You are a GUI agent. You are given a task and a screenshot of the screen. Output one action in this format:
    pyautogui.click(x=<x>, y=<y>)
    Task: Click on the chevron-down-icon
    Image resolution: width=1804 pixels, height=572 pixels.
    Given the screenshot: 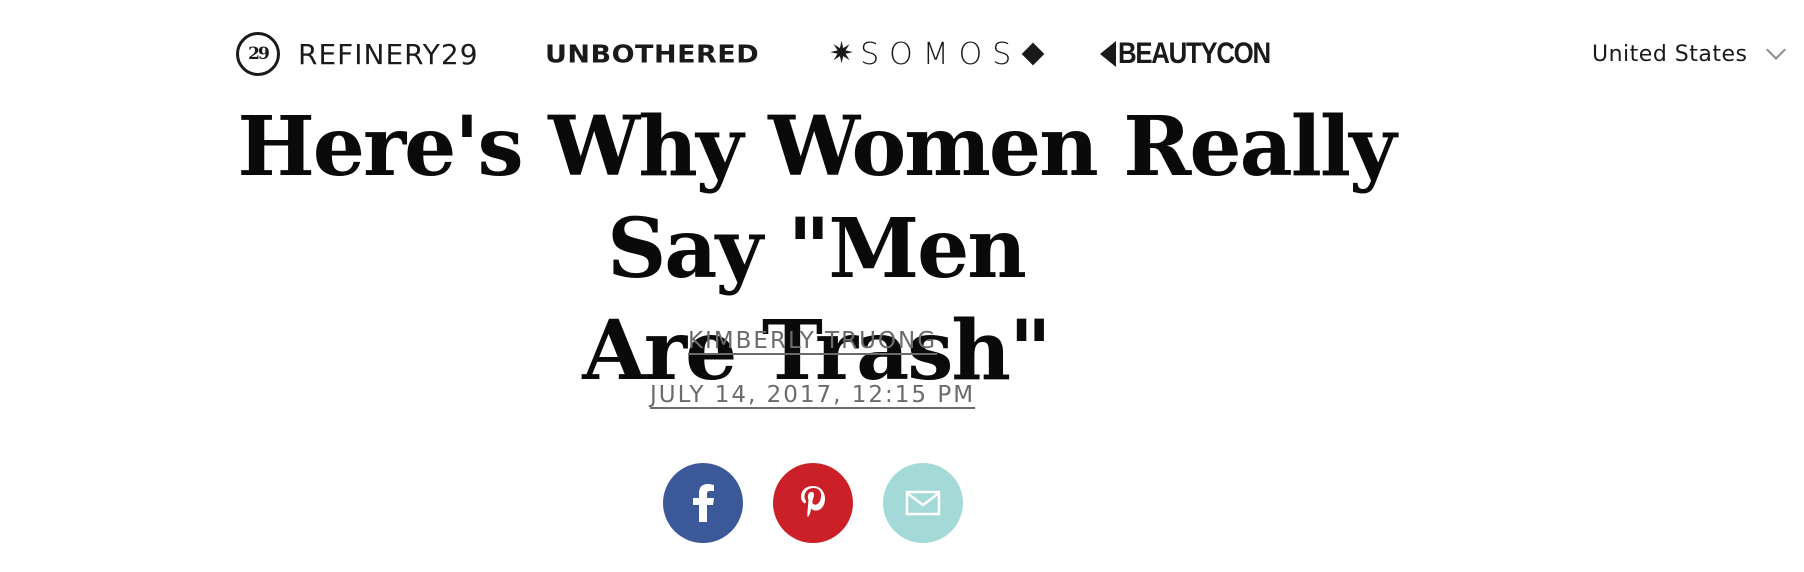 What is the action you would take?
    pyautogui.click(x=1776, y=50)
    